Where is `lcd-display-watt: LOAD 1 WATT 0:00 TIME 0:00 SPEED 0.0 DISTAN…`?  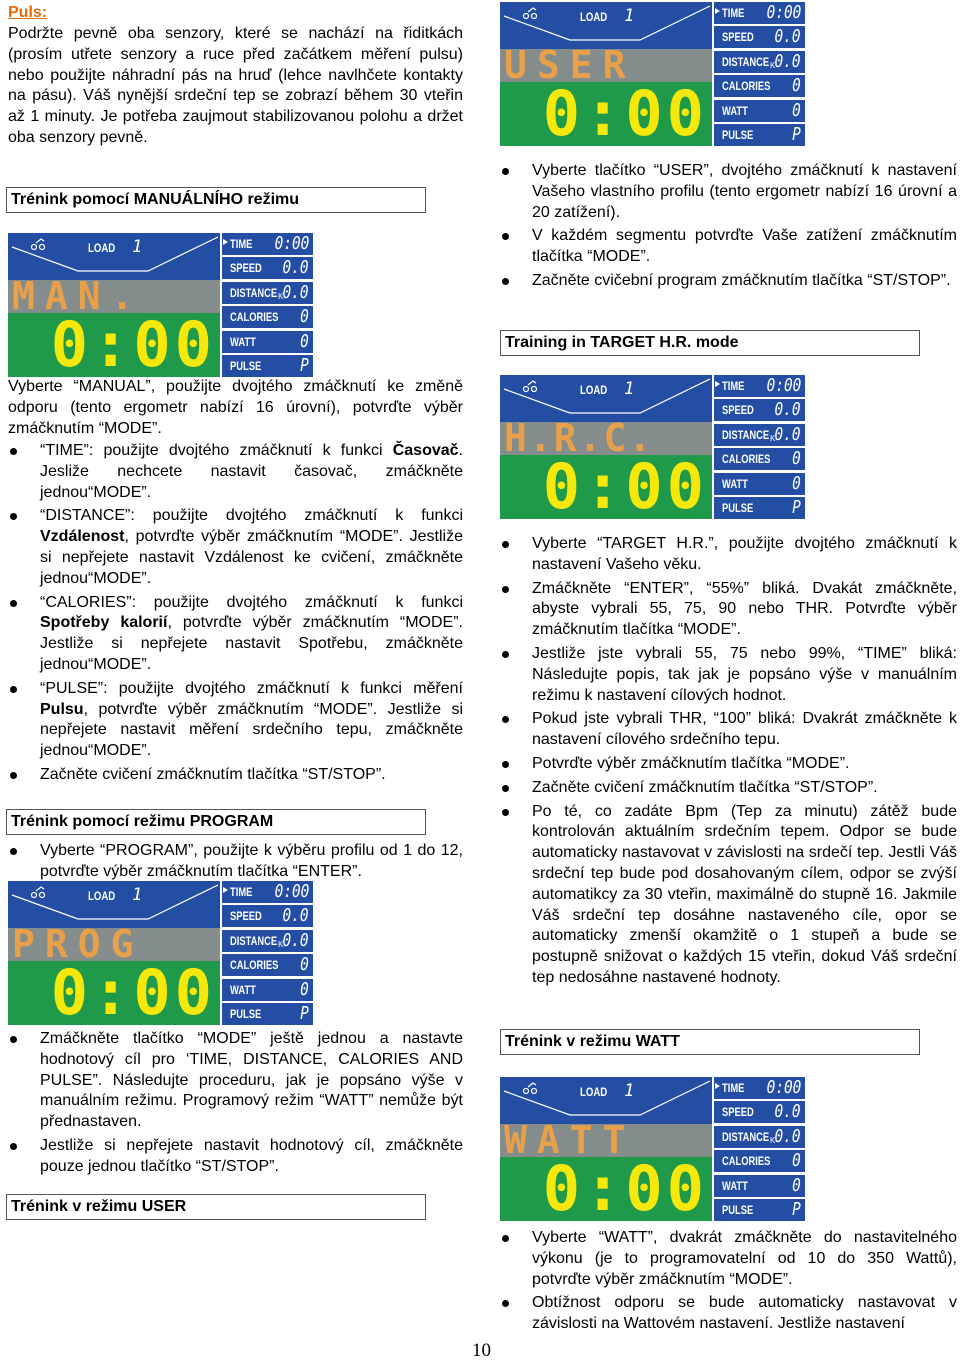 lcd-display-watt: LOAD 1 WATT 0:00 TIME 0:00 SPEED 0.0 DISTAN… is located at coordinates (652, 1149).